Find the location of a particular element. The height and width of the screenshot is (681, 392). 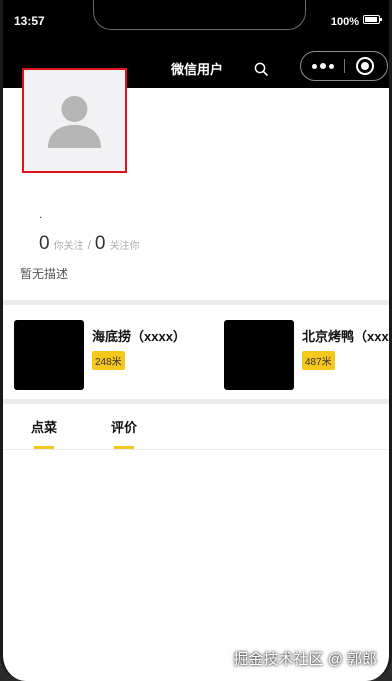

mini-program-capsule is located at coordinates (344, 66).